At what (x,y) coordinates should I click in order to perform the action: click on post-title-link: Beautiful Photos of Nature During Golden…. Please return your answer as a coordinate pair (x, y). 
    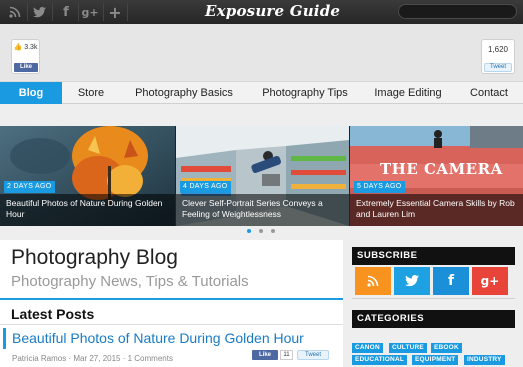
    Looking at the image, I should click on (158, 338).